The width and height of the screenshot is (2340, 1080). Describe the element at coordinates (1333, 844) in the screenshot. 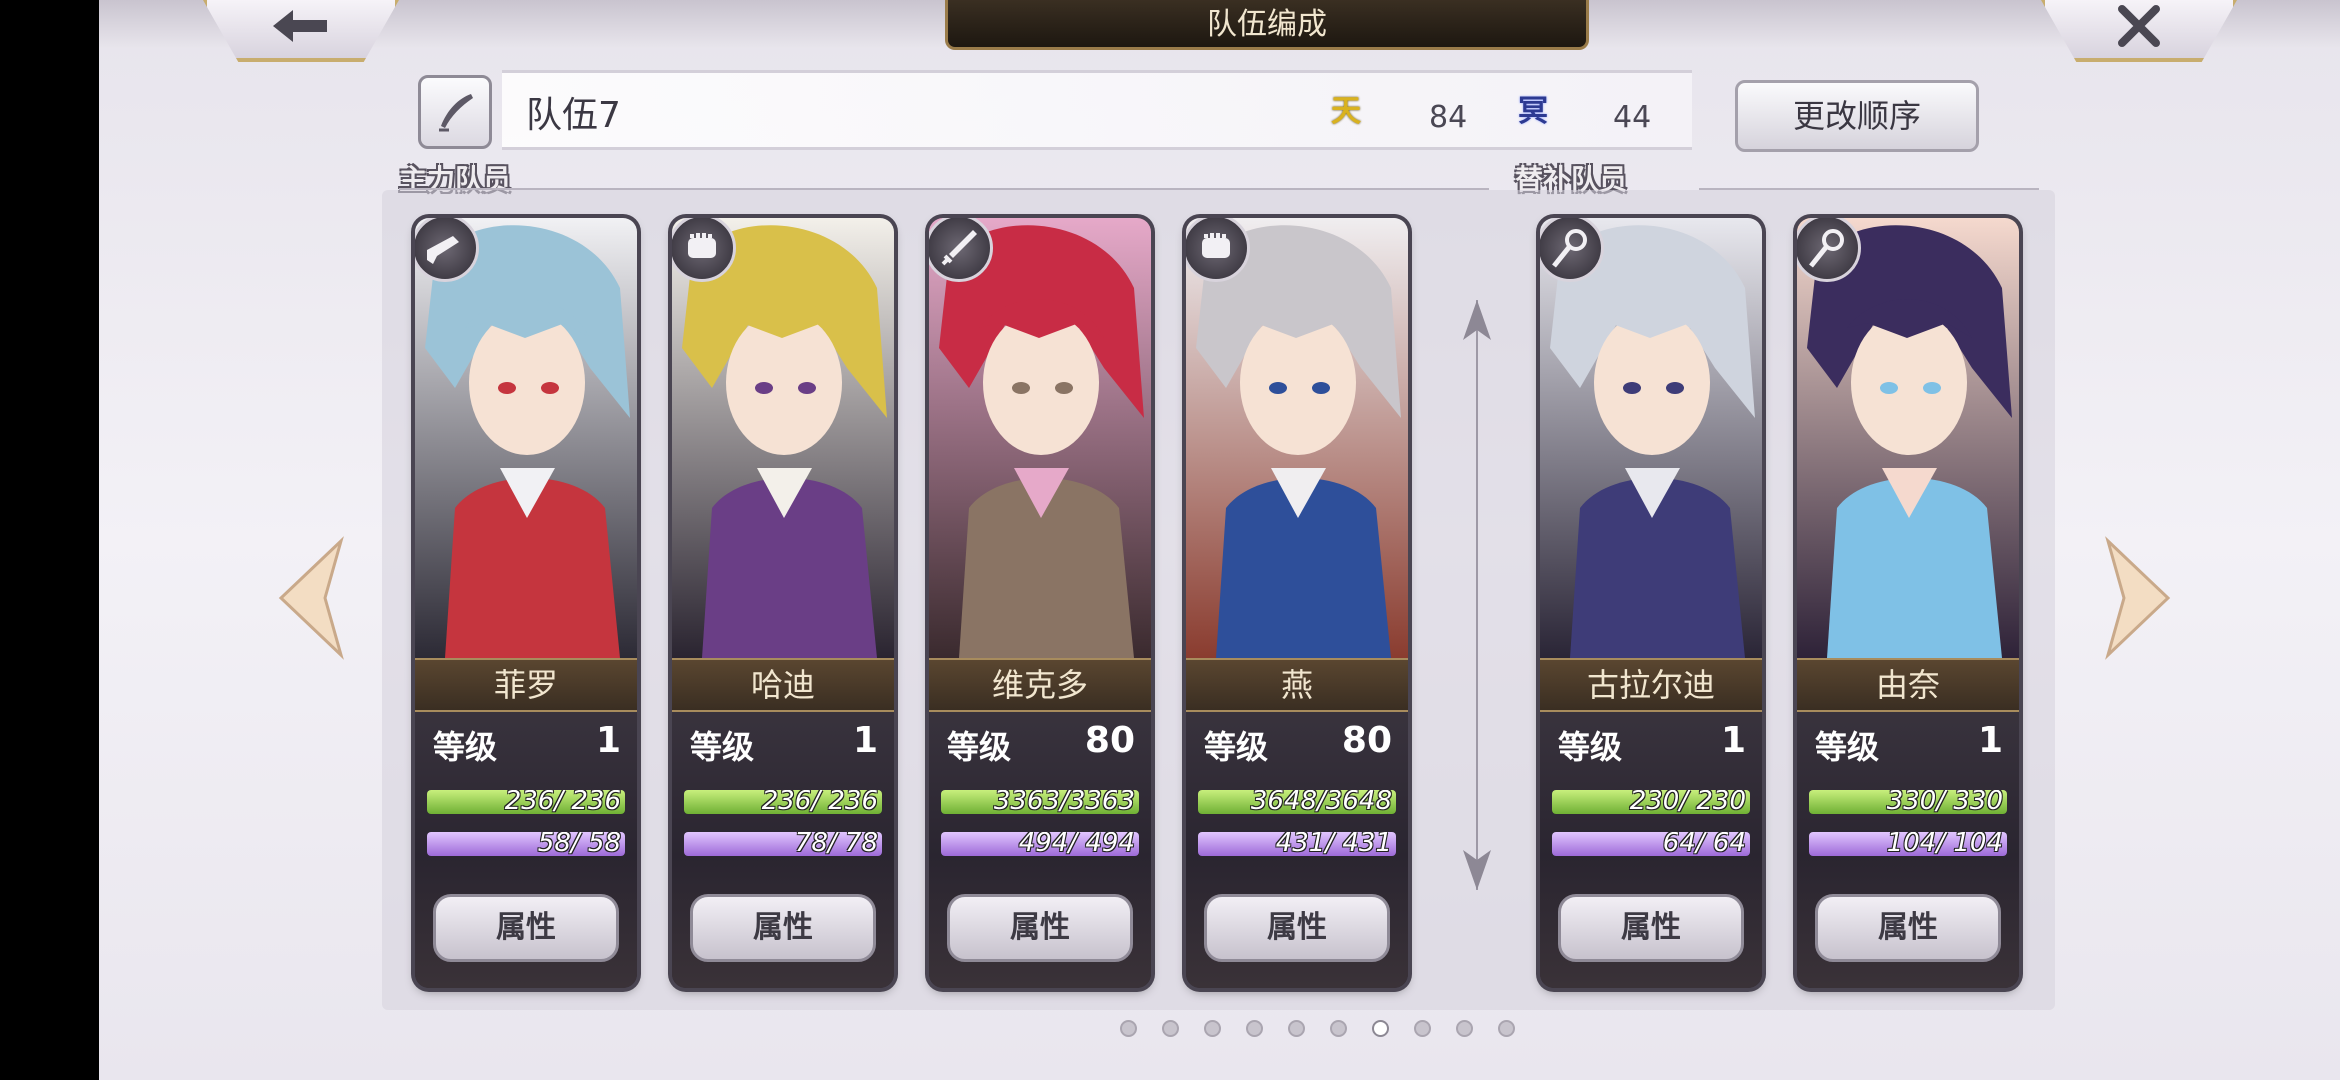

I see `mp-value: 431/ 431` at that location.